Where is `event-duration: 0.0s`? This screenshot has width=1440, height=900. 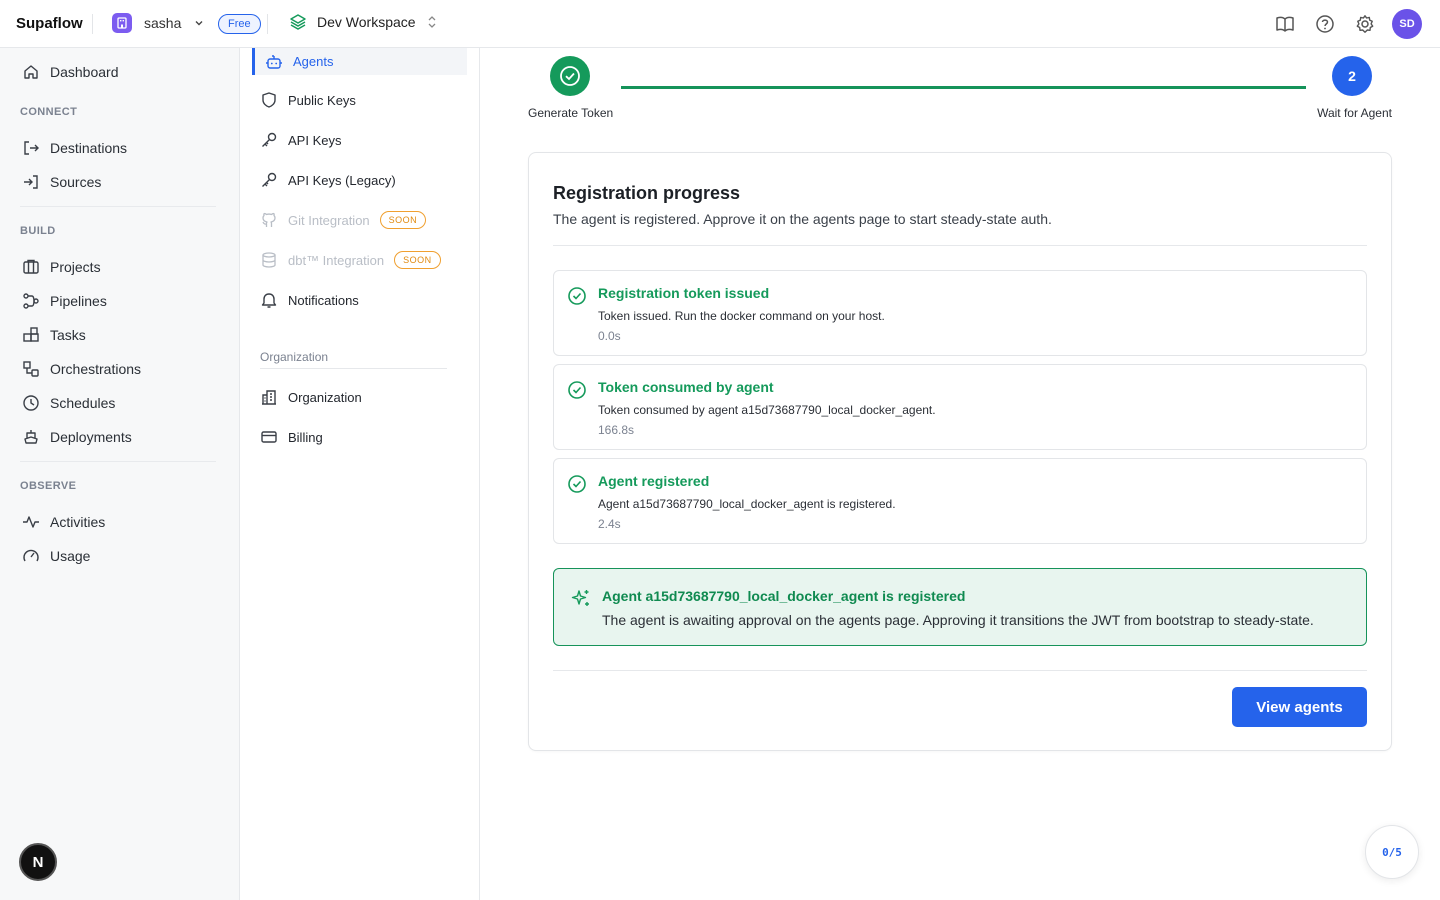 event-duration: 0.0s is located at coordinates (609, 336).